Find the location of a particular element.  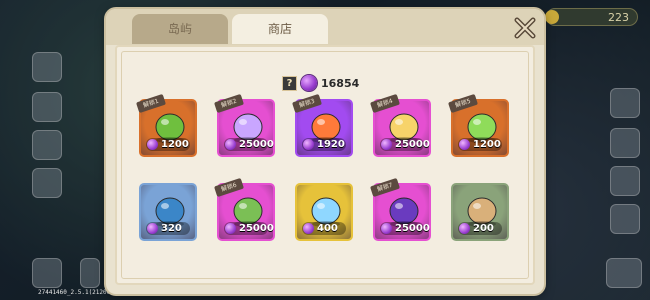

shop-item: 解锁2 25000 is located at coordinates (244, 125).